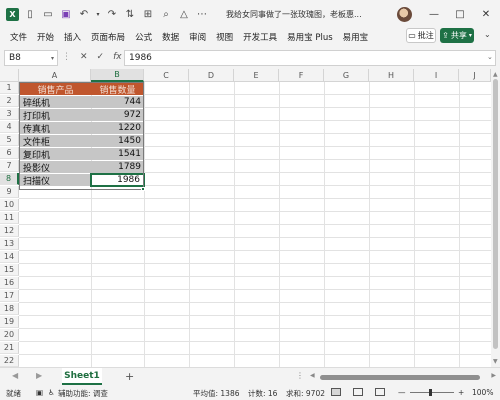  Describe the element at coordinates (16, 37) in the screenshot. I see `tab-file: 文件` at that location.